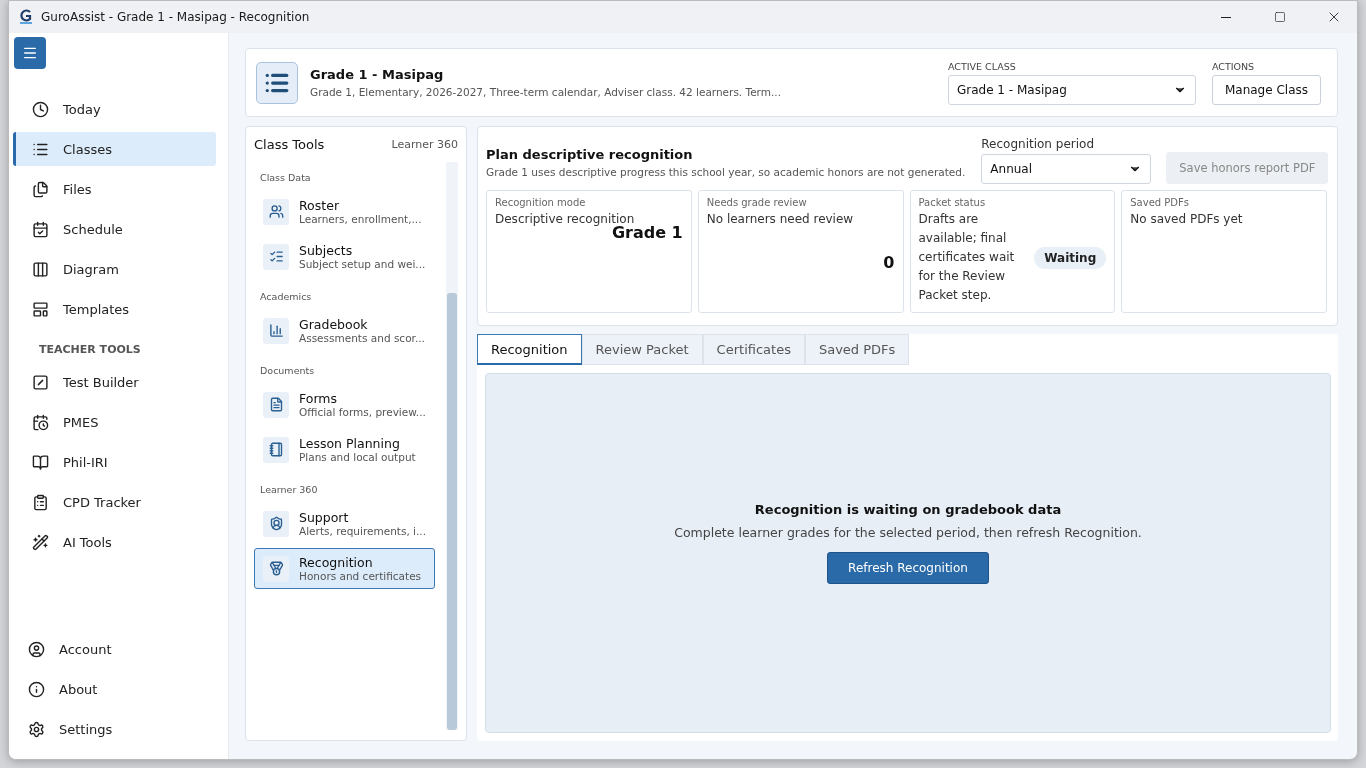  Describe the element at coordinates (326, 250) in the screenshot. I see `tool-title: Subjects` at that location.